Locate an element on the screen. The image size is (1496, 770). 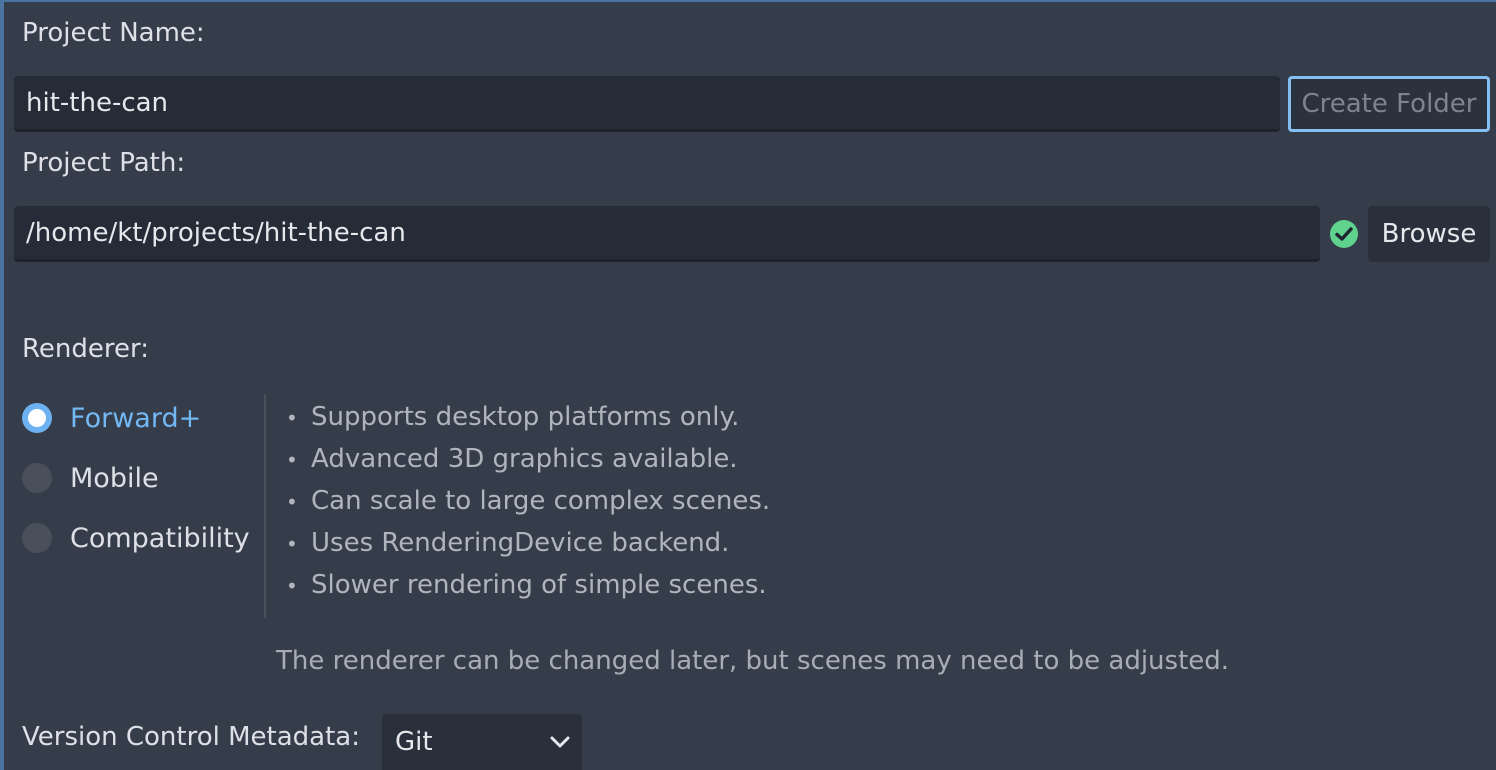
chevron-down-icon is located at coordinates (560, 742).